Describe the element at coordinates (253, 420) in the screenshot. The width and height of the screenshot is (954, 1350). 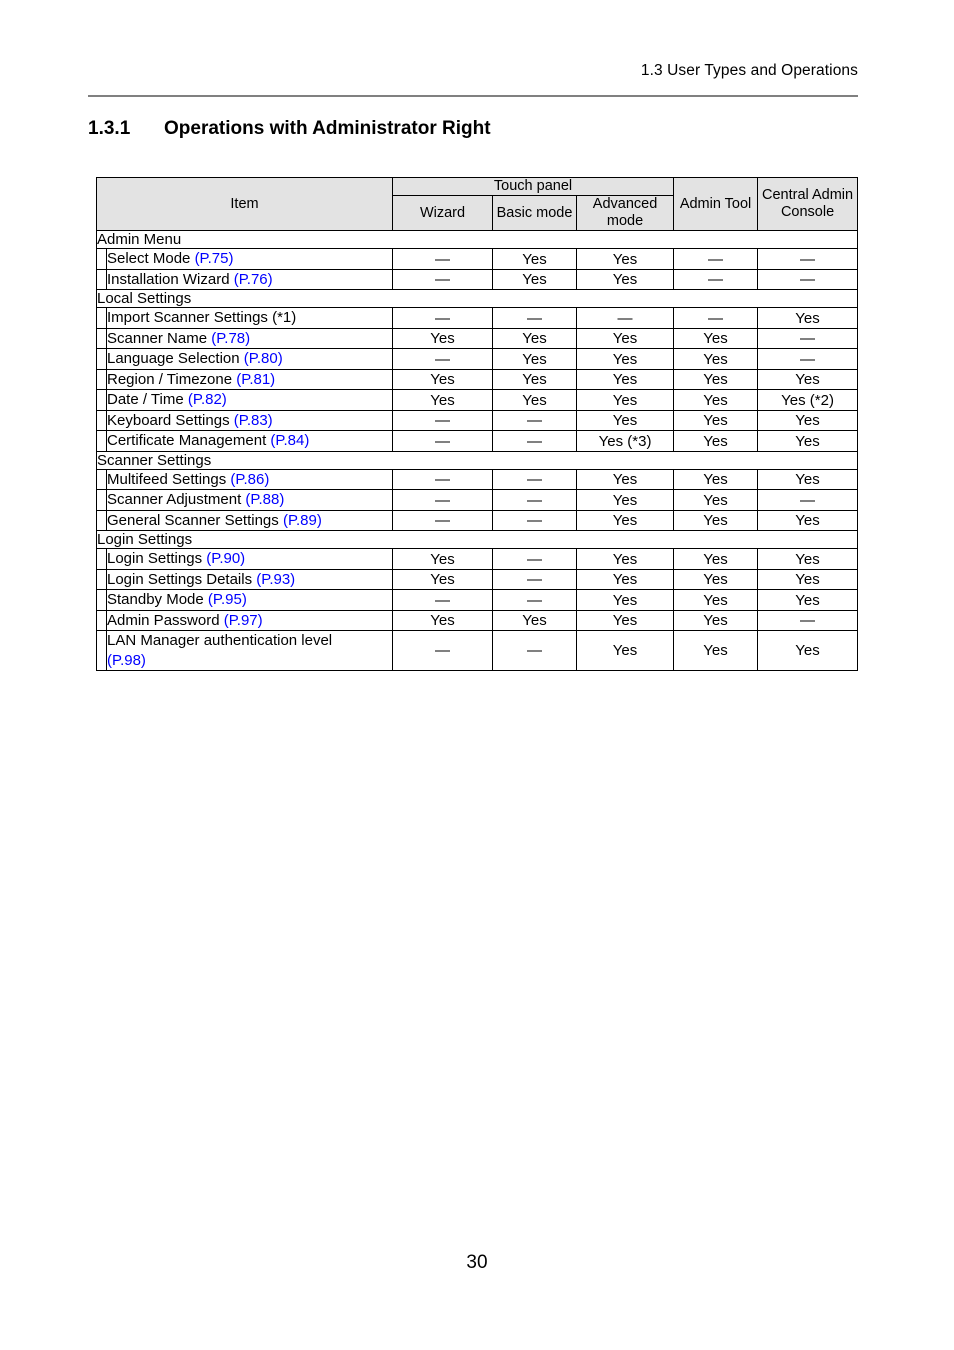
I see `page-reference-link: (P.83)` at that location.